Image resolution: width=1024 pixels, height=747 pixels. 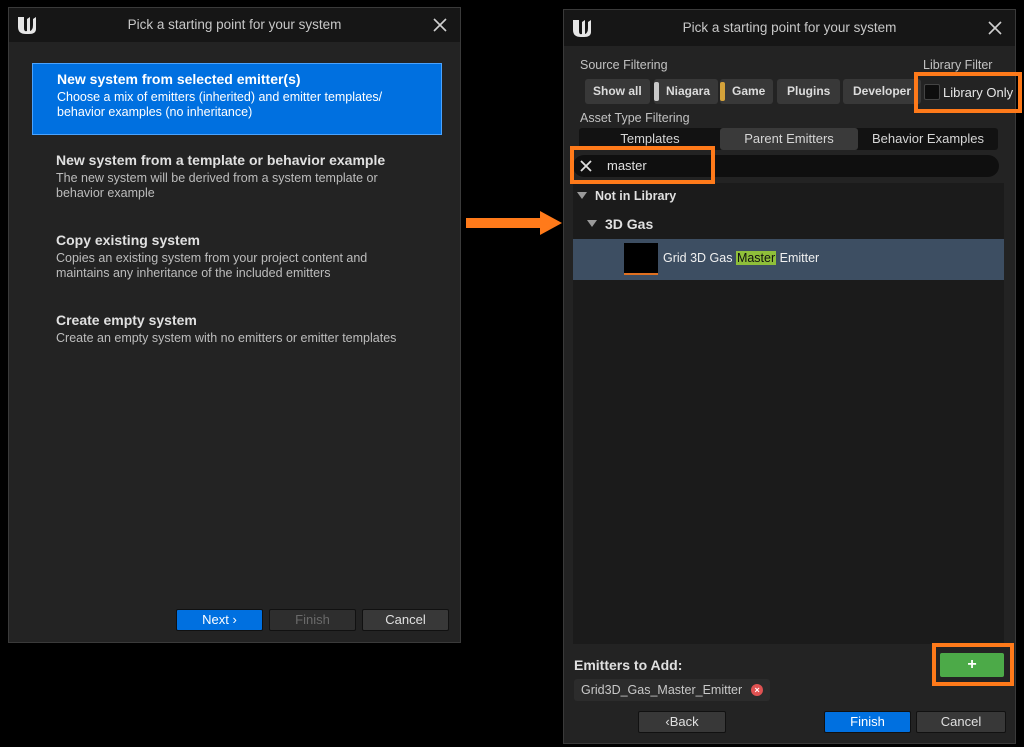 I want to click on left-titlebar: Pick a starting point for your system, so click(x=234, y=25).